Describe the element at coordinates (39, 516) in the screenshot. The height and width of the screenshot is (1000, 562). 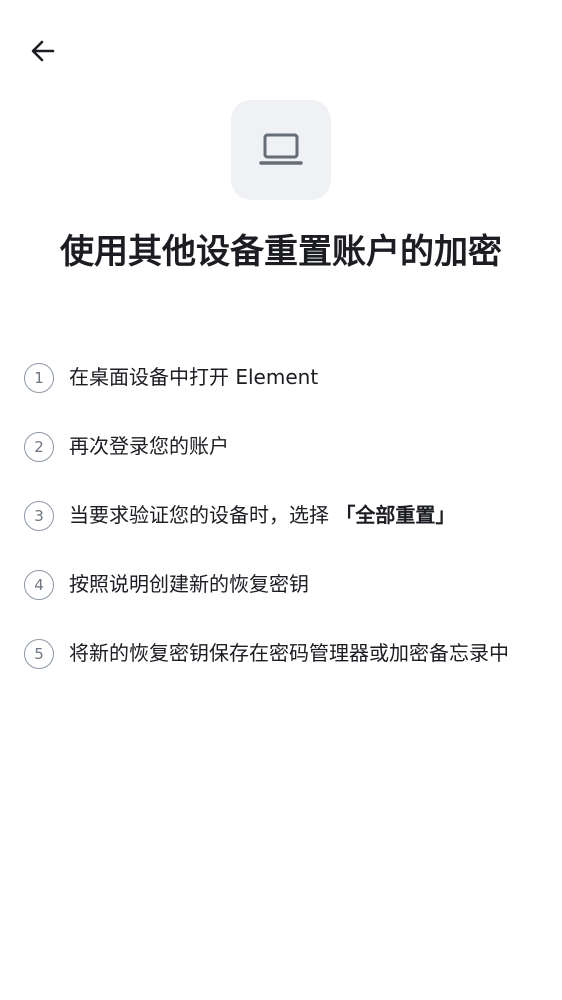
I see `step-number-badge: 3` at that location.